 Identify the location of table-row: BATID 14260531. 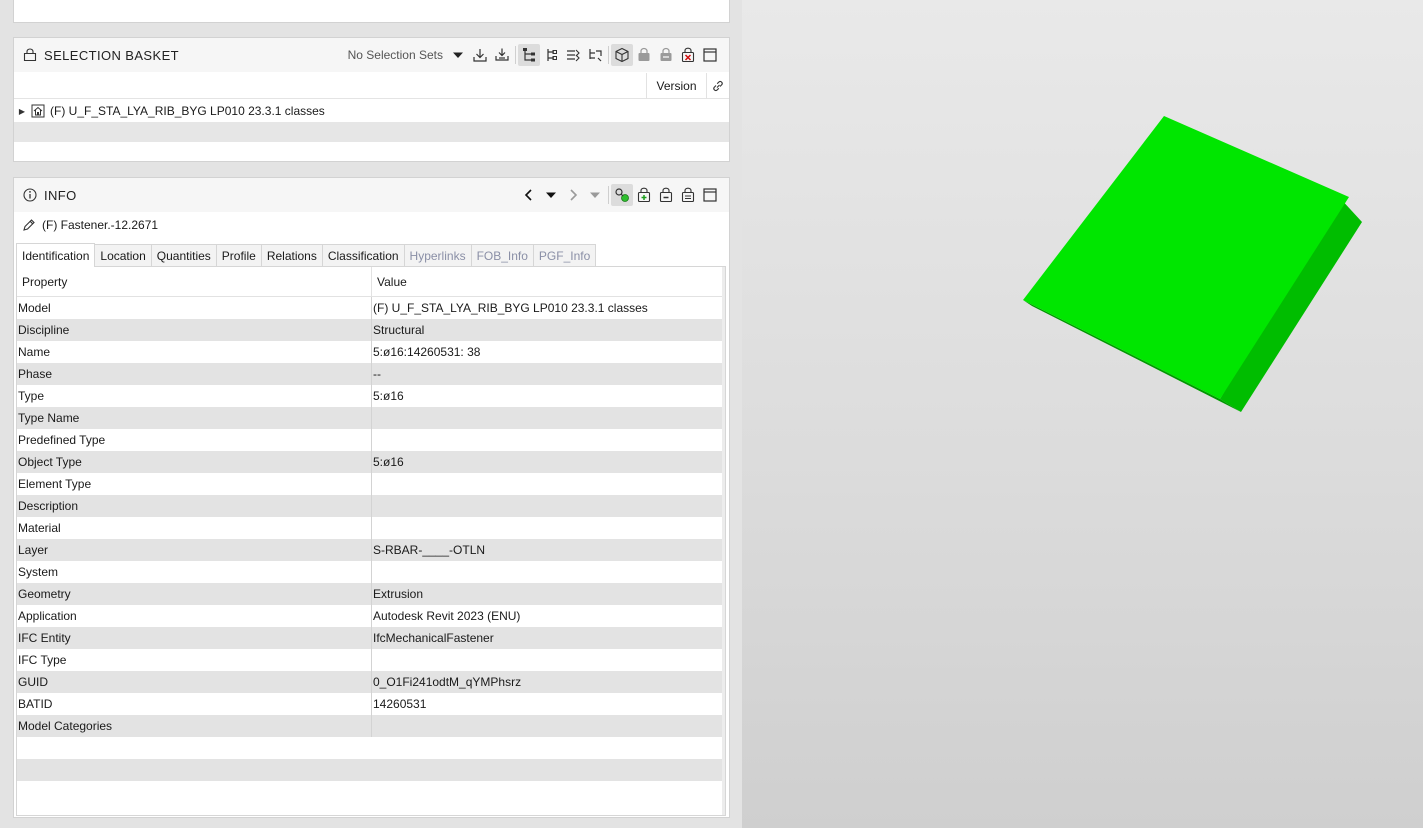
(371, 704).